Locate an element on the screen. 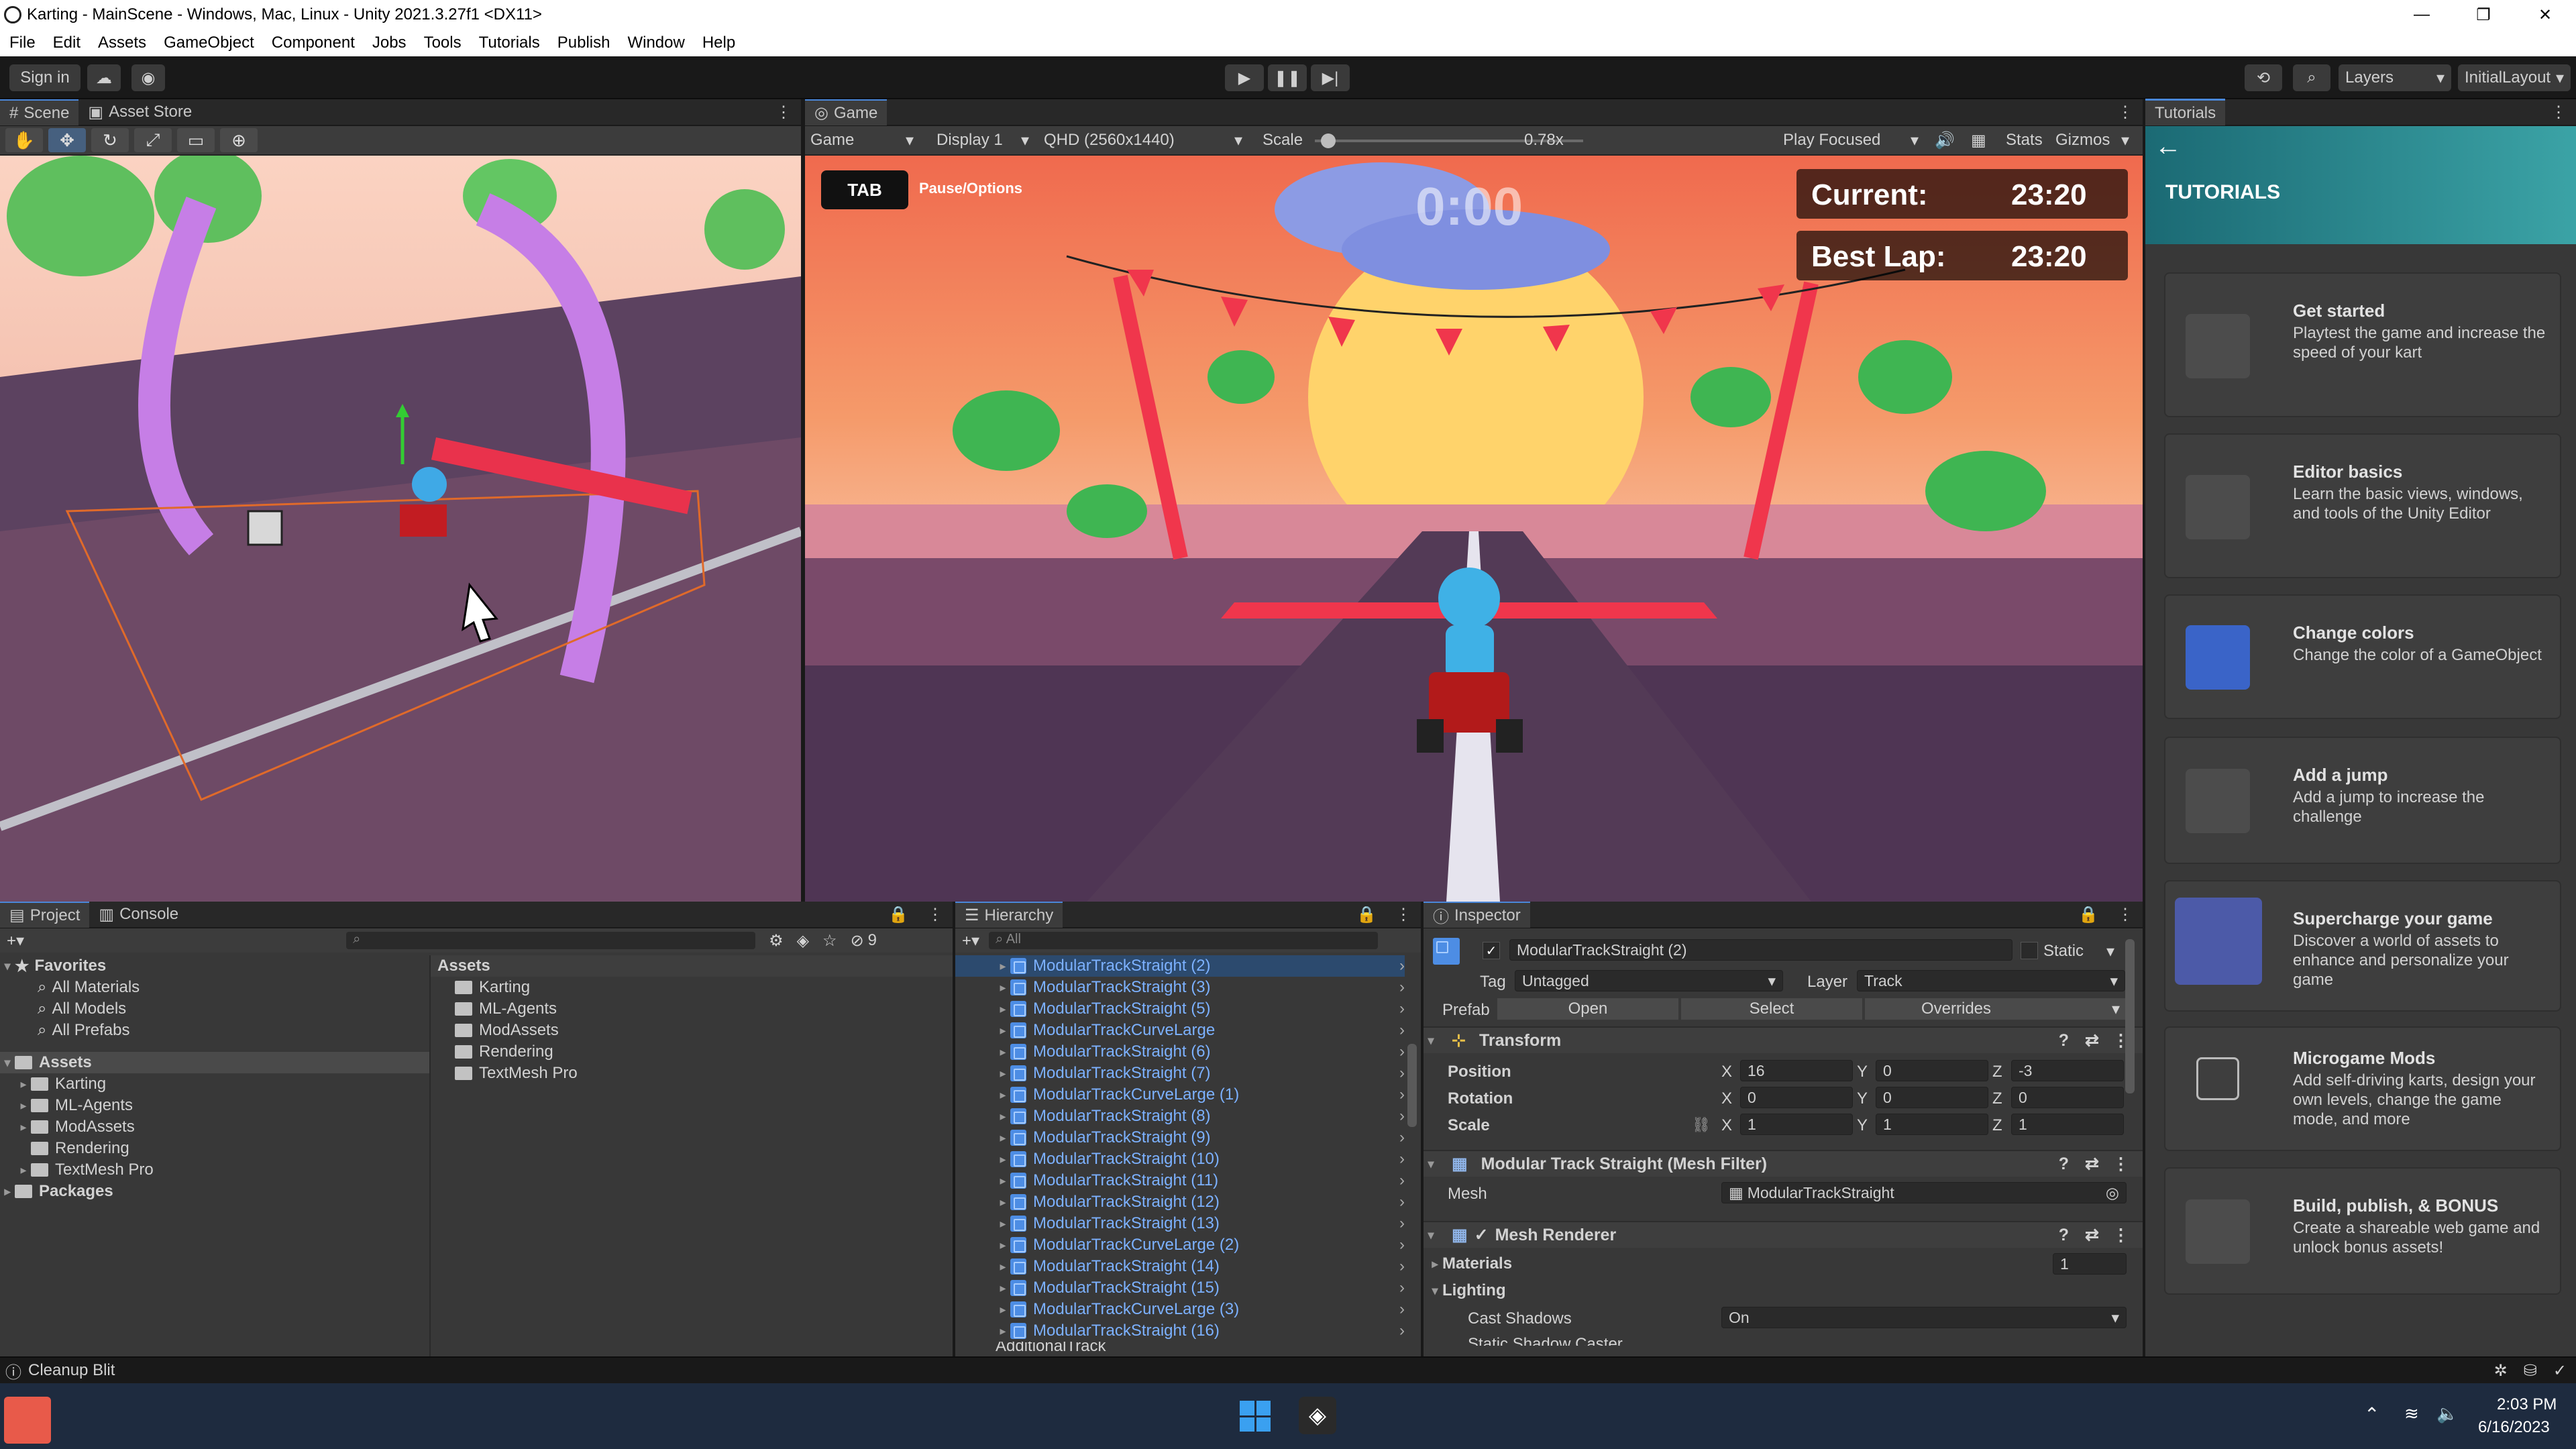 This screenshot has width=2576, height=1449. status-message: Cleanup Blit is located at coordinates (71, 1370).